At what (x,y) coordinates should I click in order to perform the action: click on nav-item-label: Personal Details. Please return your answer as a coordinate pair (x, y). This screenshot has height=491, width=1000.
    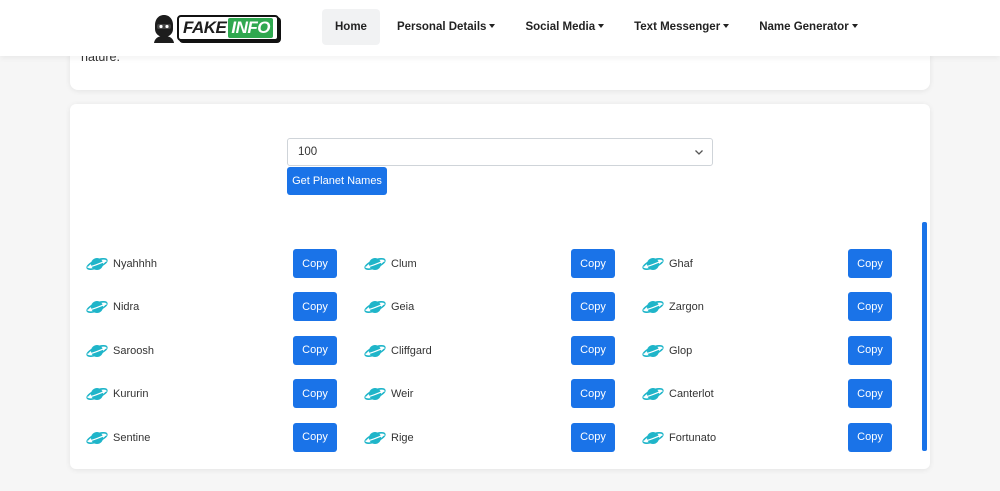
    Looking at the image, I should click on (441, 27).